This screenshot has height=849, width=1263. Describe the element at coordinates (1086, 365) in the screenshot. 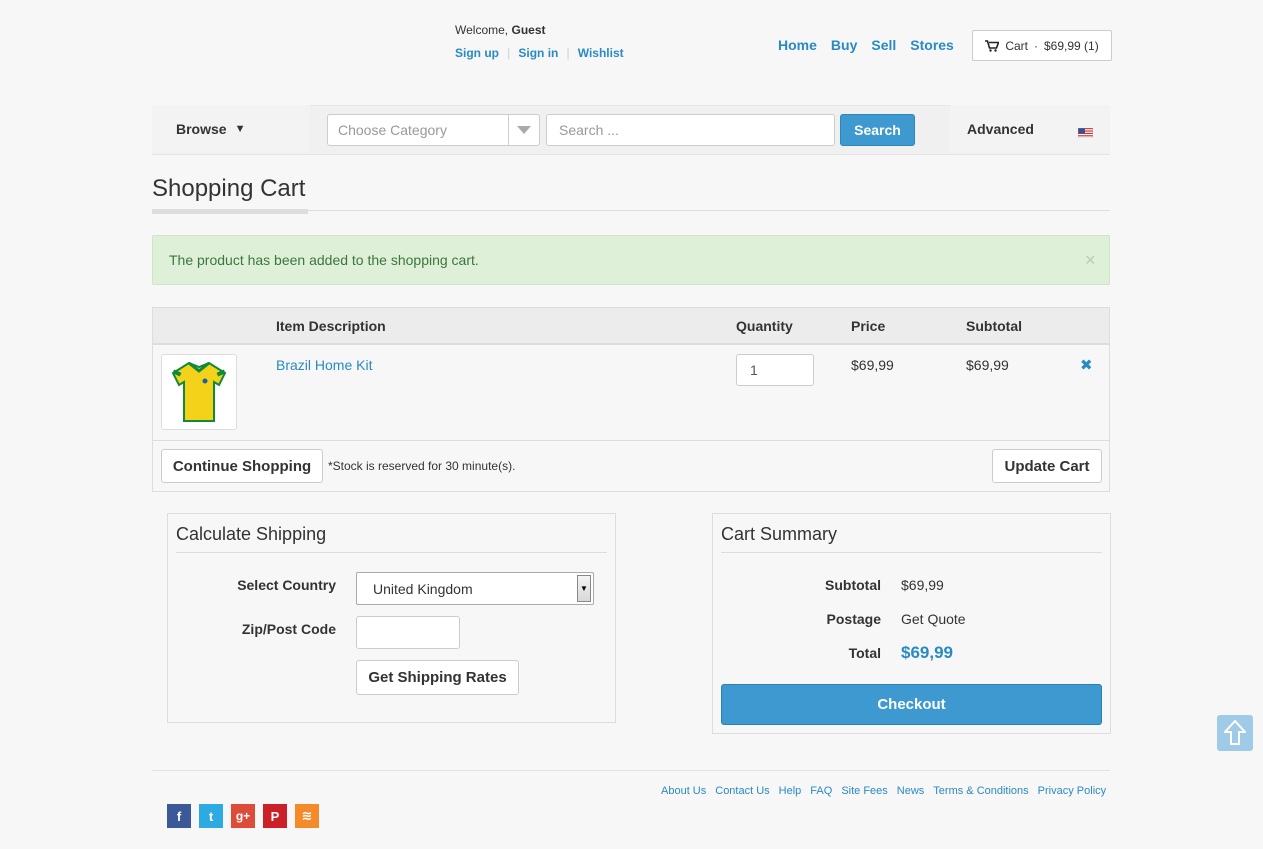

I see `remove-item-icon: ✖` at that location.